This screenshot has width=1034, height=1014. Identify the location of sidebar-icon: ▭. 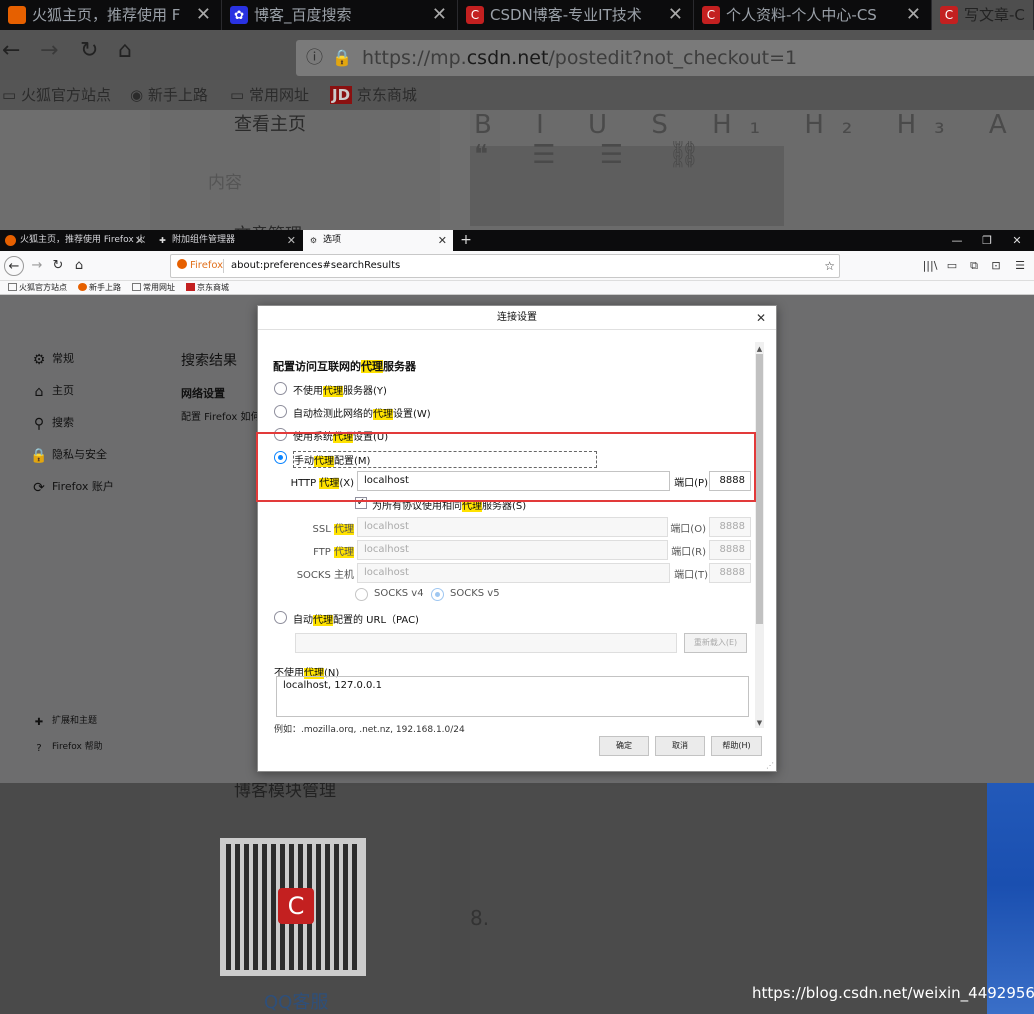
(952, 266).